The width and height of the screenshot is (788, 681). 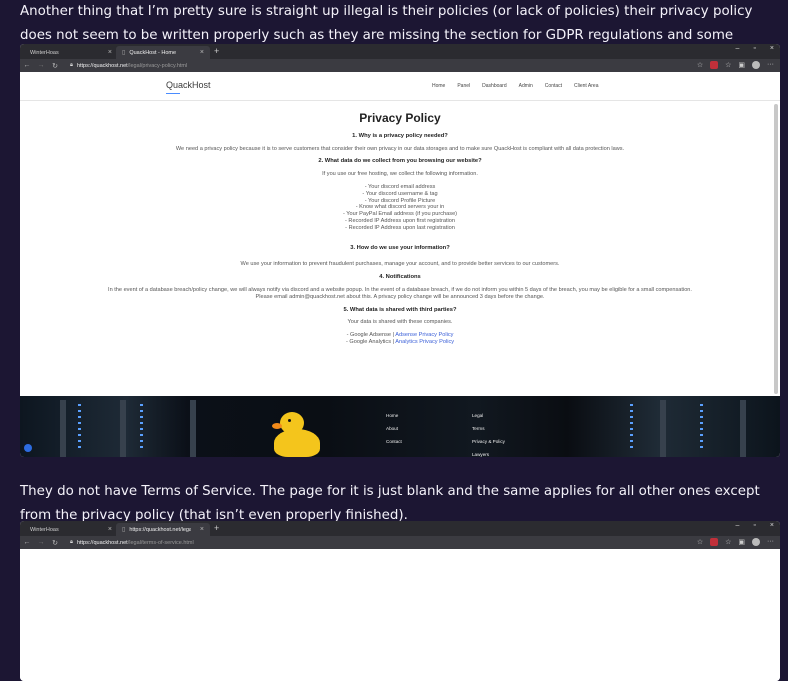 What do you see at coordinates (28, 448) in the screenshot?
I see `chat-bubble-icon` at bounding box center [28, 448].